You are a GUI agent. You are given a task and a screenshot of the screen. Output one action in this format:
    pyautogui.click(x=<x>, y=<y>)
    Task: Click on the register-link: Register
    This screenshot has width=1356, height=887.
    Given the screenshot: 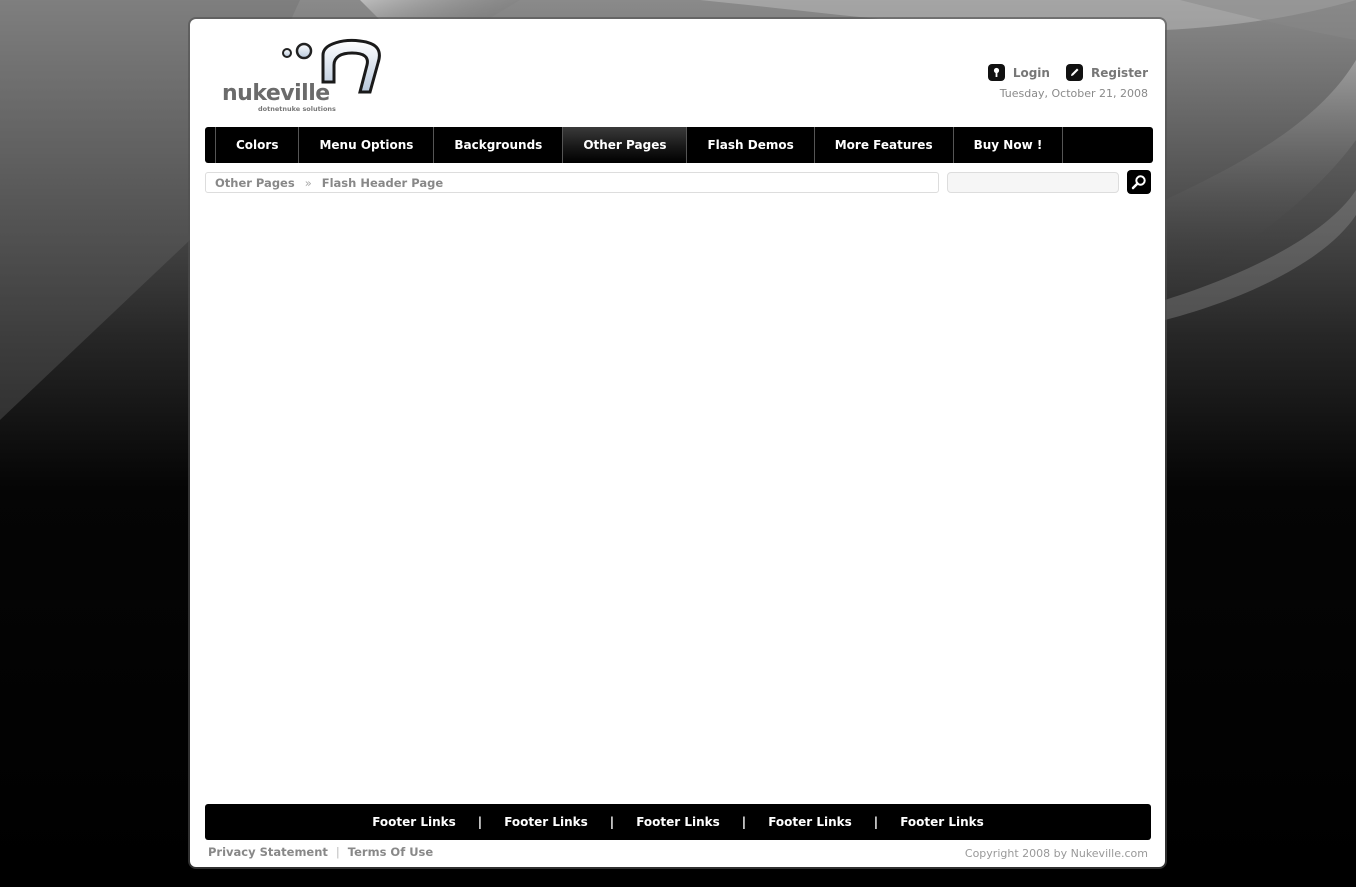 What is the action you would take?
    pyautogui.click(x=1106, y=72)
    